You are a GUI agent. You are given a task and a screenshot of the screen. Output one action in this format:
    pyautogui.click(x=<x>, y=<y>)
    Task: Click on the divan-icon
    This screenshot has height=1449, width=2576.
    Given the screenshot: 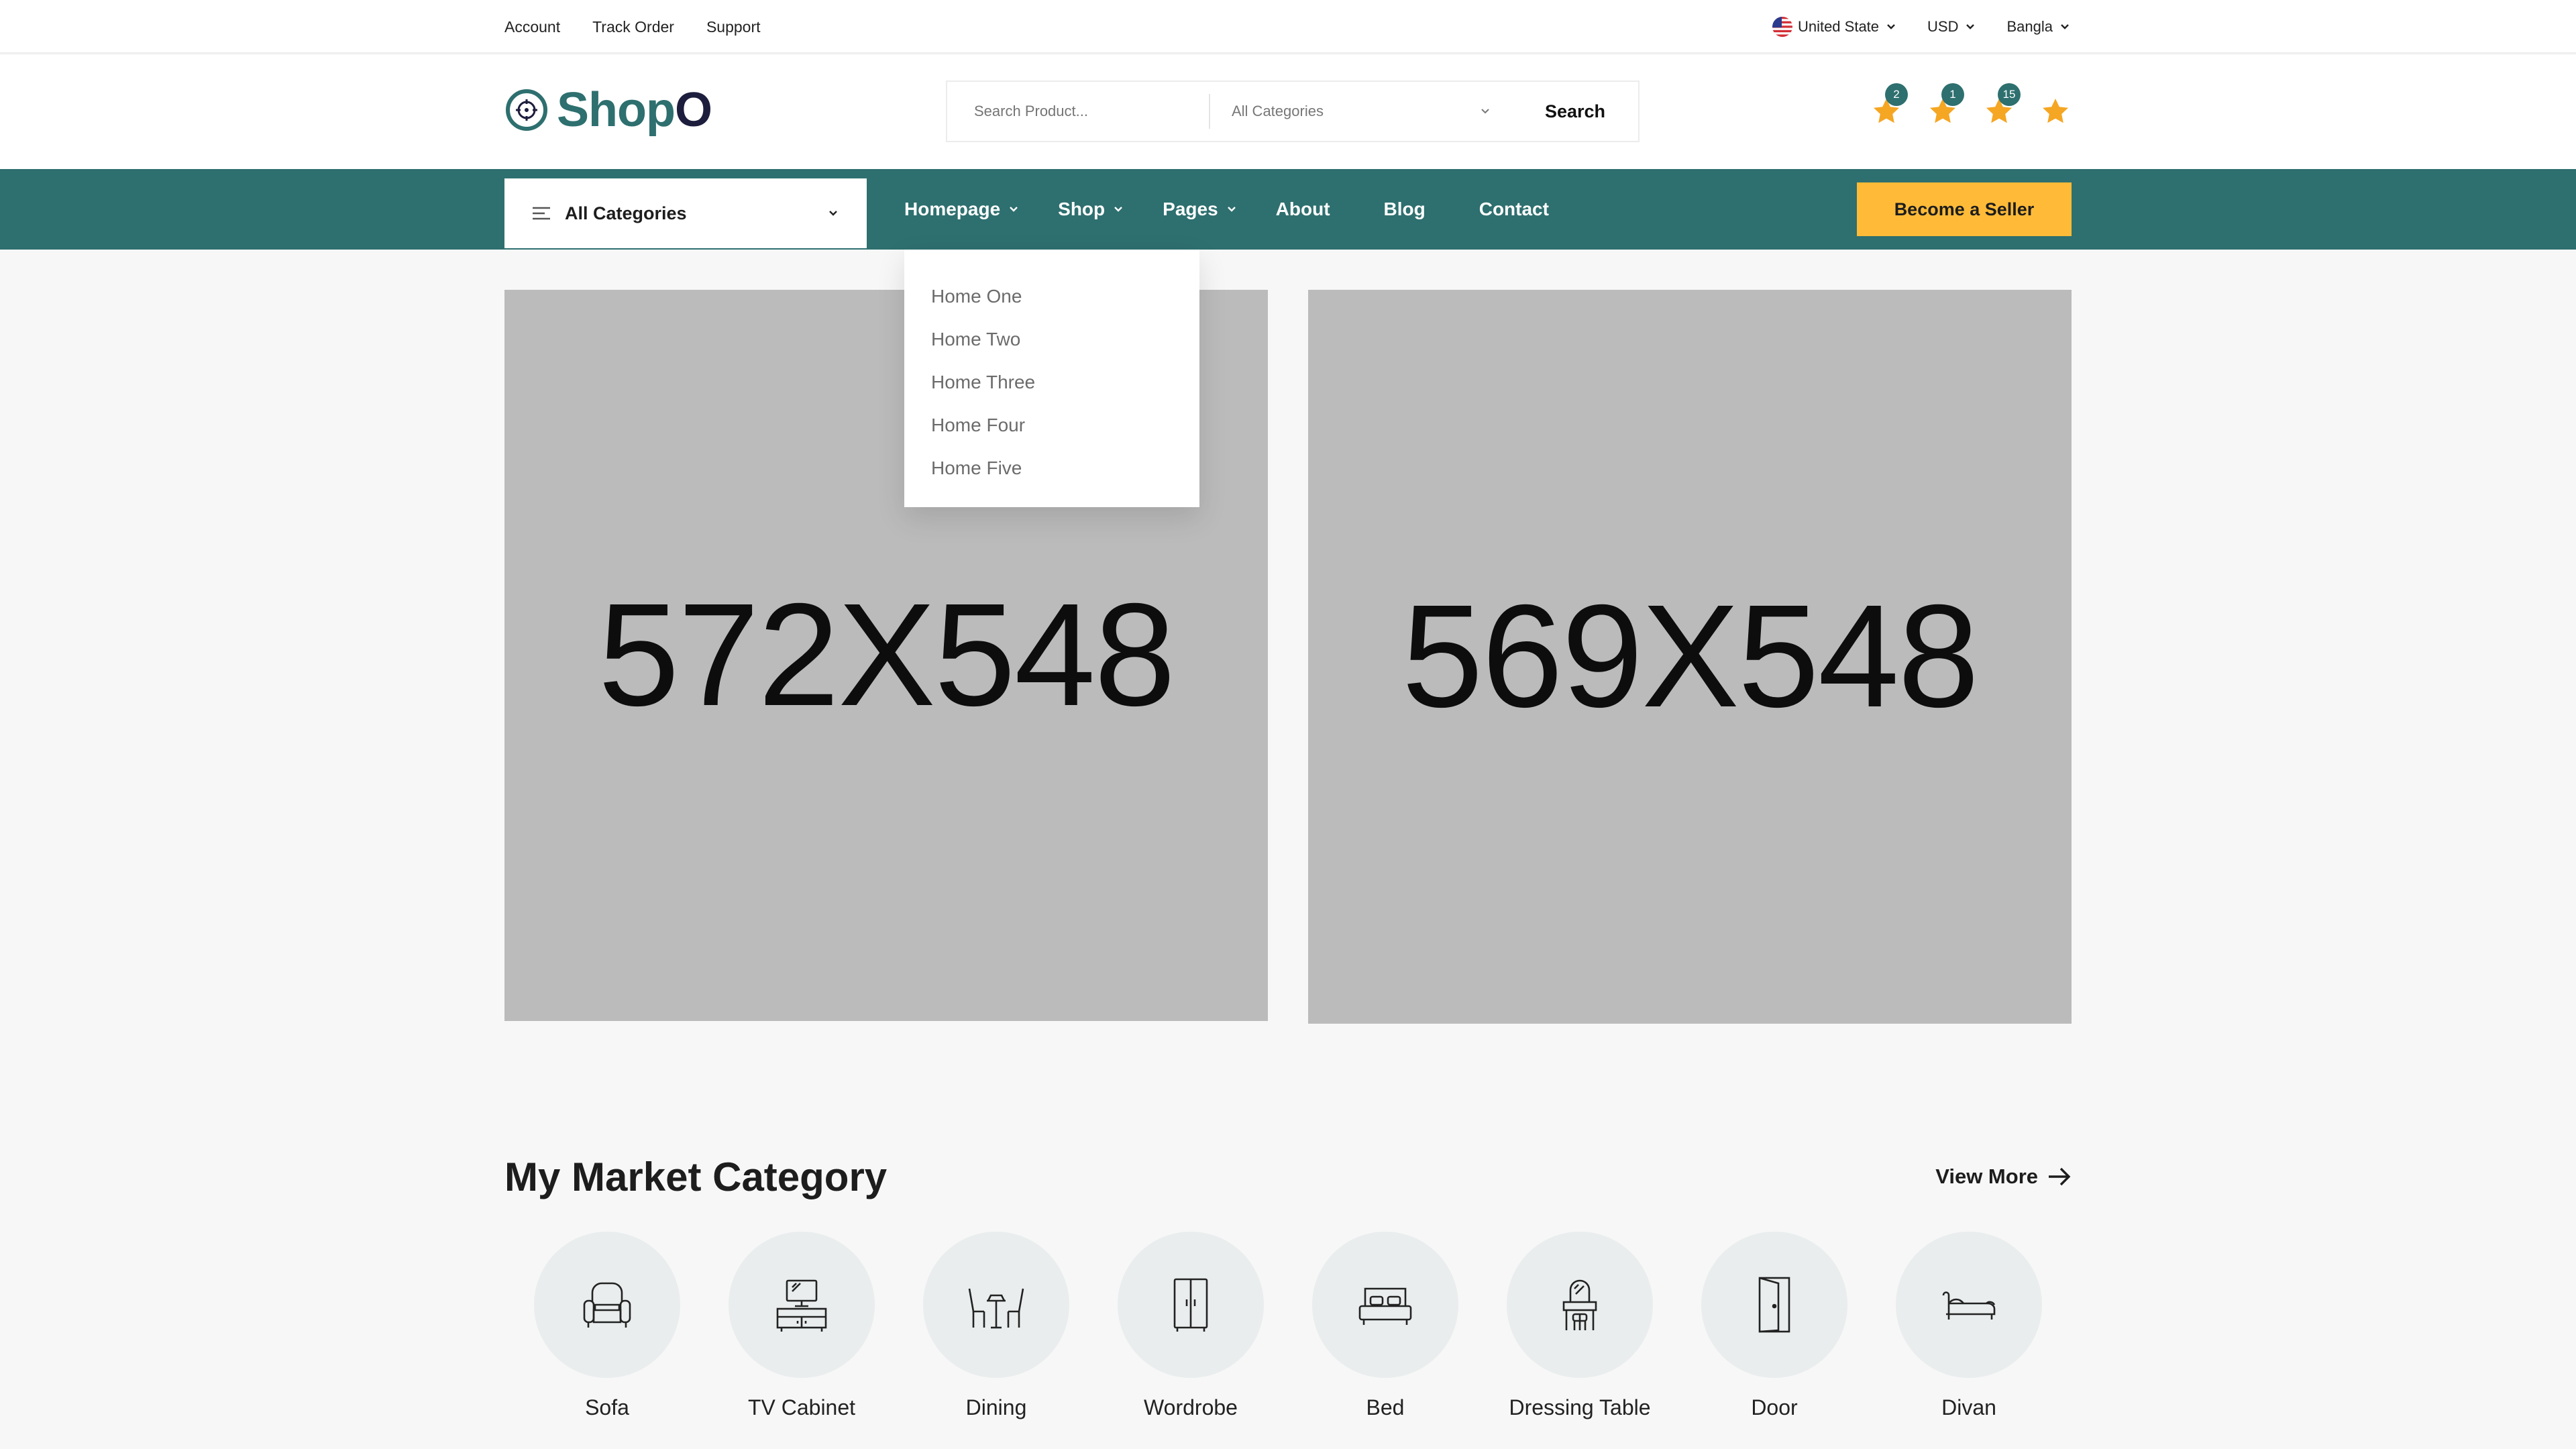 What is the action you would take?
    pyautogui.click(x=1969, y=1305)
    